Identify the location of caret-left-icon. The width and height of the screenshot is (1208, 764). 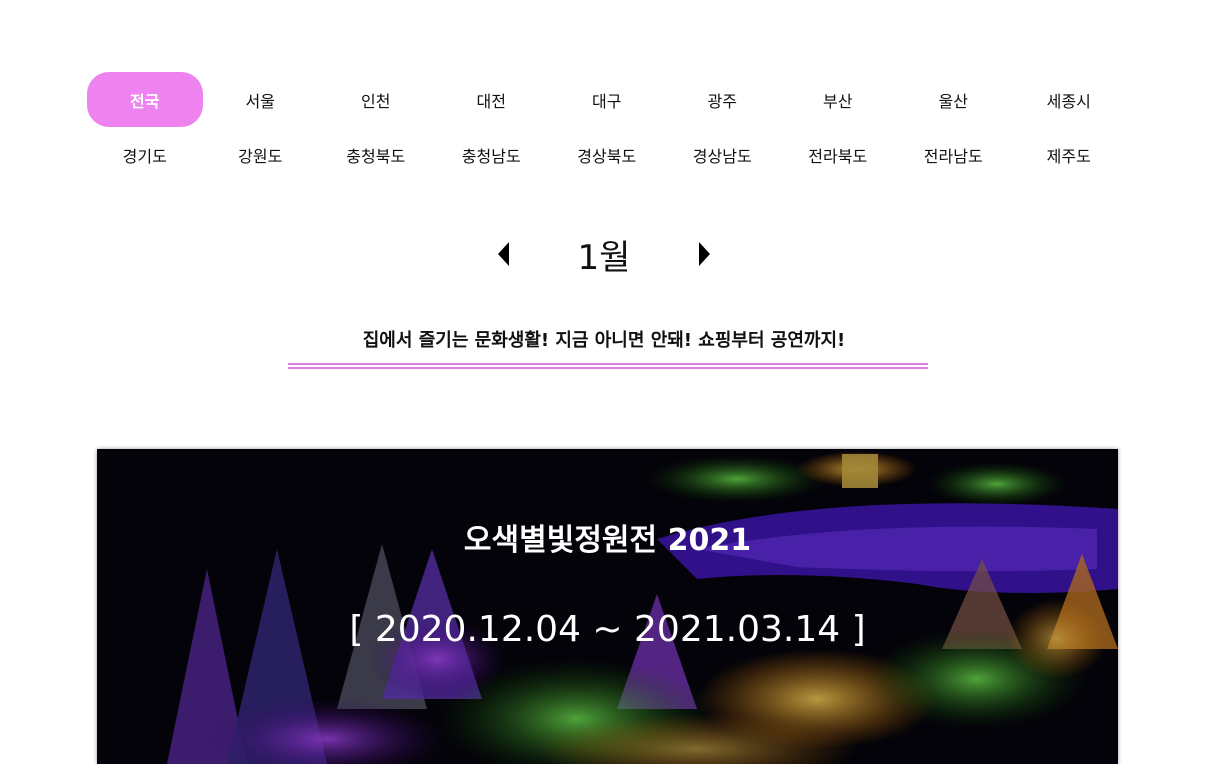
(503, 254).